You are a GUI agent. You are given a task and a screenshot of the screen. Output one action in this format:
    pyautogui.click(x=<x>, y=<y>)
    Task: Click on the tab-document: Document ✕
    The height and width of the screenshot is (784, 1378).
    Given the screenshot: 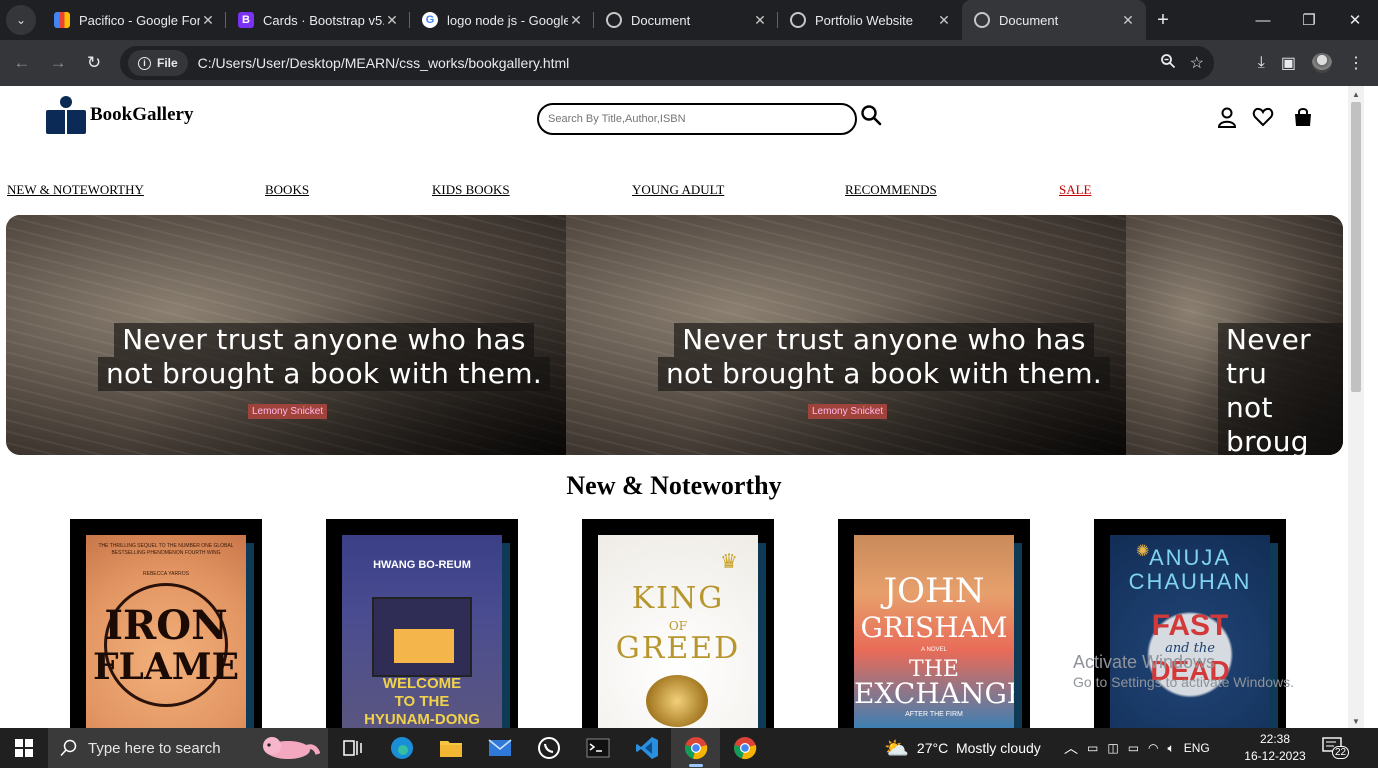 What is the action you would take?
    pyautogui.click(x=686, y=20)
    